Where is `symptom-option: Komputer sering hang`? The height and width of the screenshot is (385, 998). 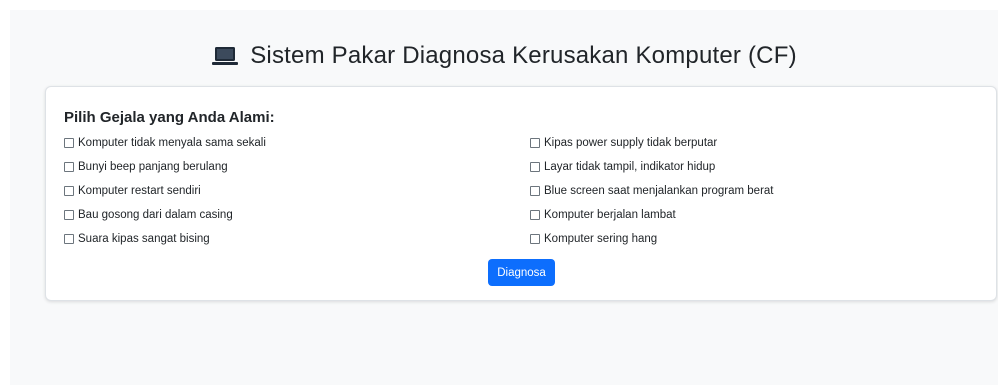
symptom-option: Komputer sering hang is located at coordinates (652, 239).